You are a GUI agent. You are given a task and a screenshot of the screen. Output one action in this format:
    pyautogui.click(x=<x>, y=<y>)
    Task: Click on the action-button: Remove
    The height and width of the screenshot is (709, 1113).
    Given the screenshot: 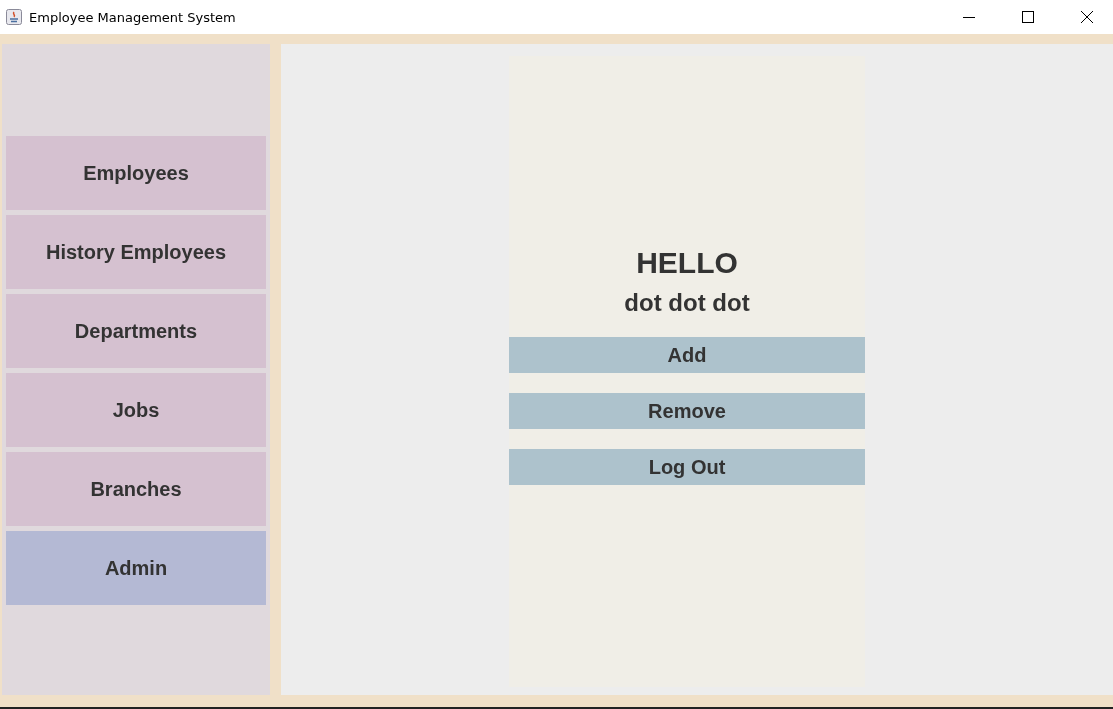 What is the action you would take?
    pyautogui.click(x=687, y=411)
    